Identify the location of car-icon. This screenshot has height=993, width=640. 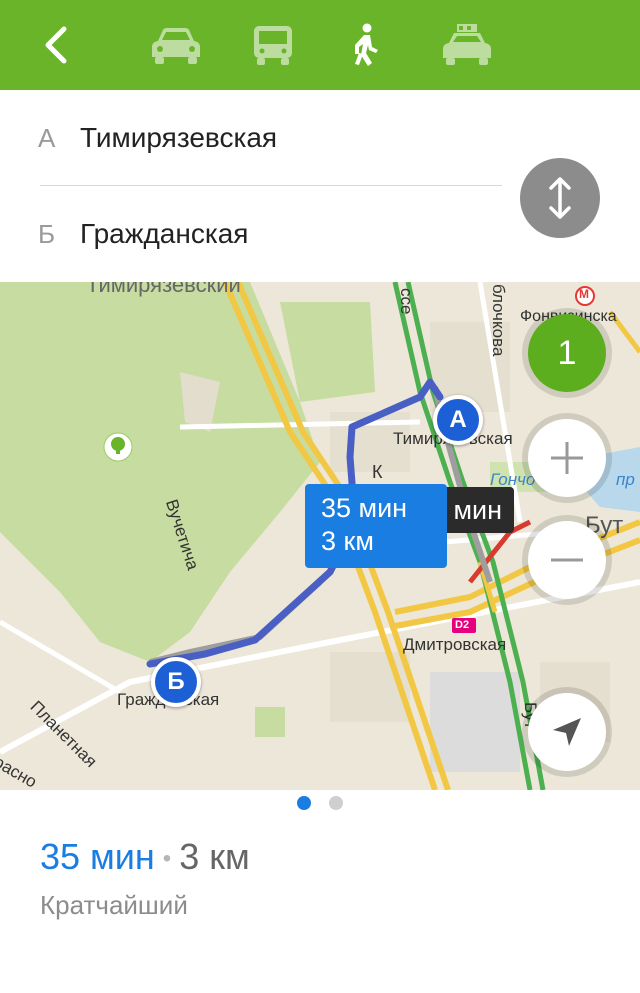
(176, 46).